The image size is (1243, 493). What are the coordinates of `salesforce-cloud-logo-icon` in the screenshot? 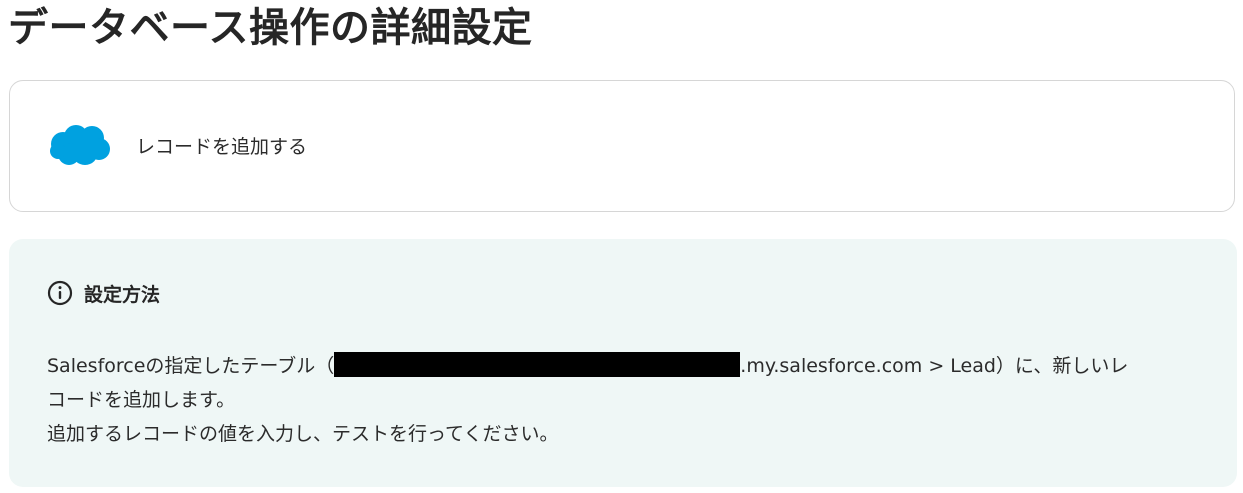 It's located at (80, 145).